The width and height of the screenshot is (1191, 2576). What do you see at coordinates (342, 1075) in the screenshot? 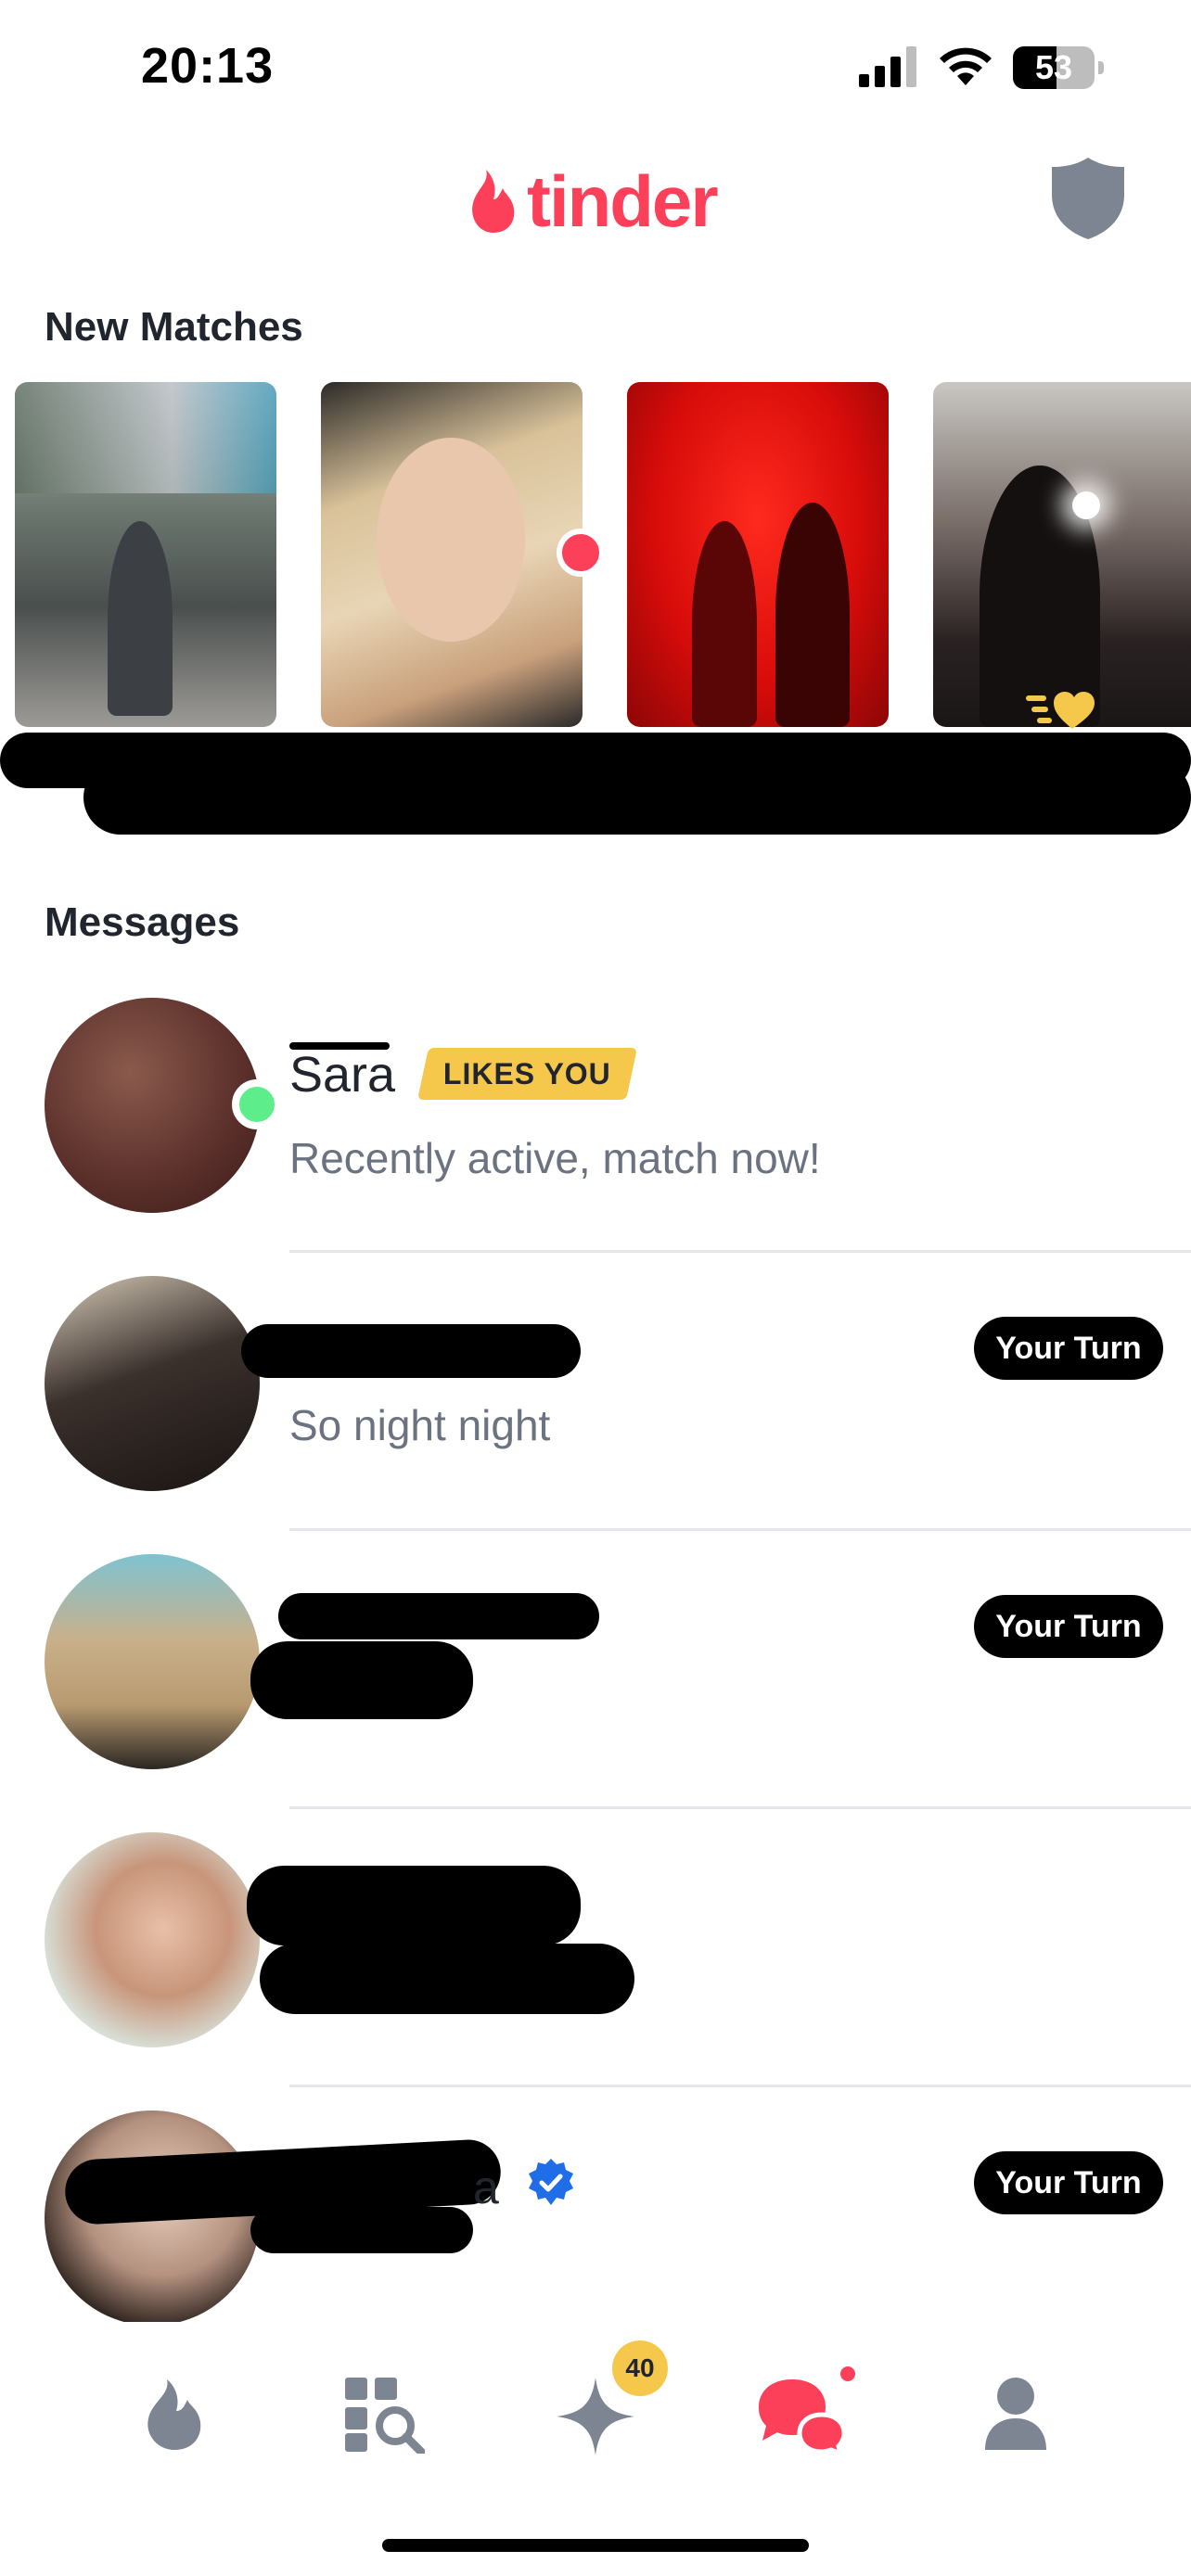
I see `message-name: Sara` at bounding box center [342, 1075].